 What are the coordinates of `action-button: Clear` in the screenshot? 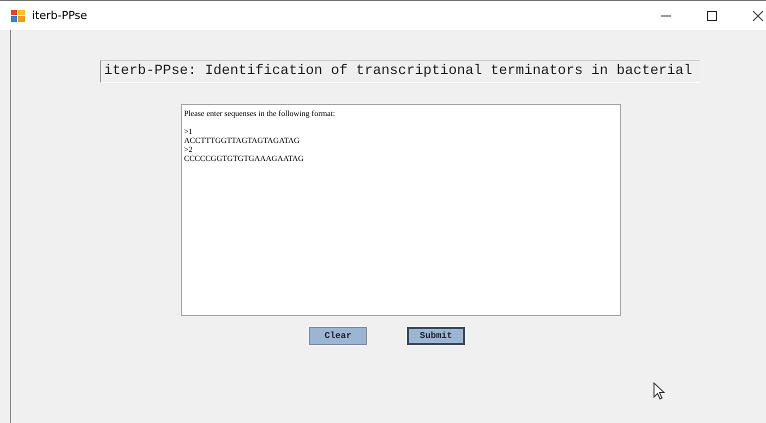 It's located at (338, 336).